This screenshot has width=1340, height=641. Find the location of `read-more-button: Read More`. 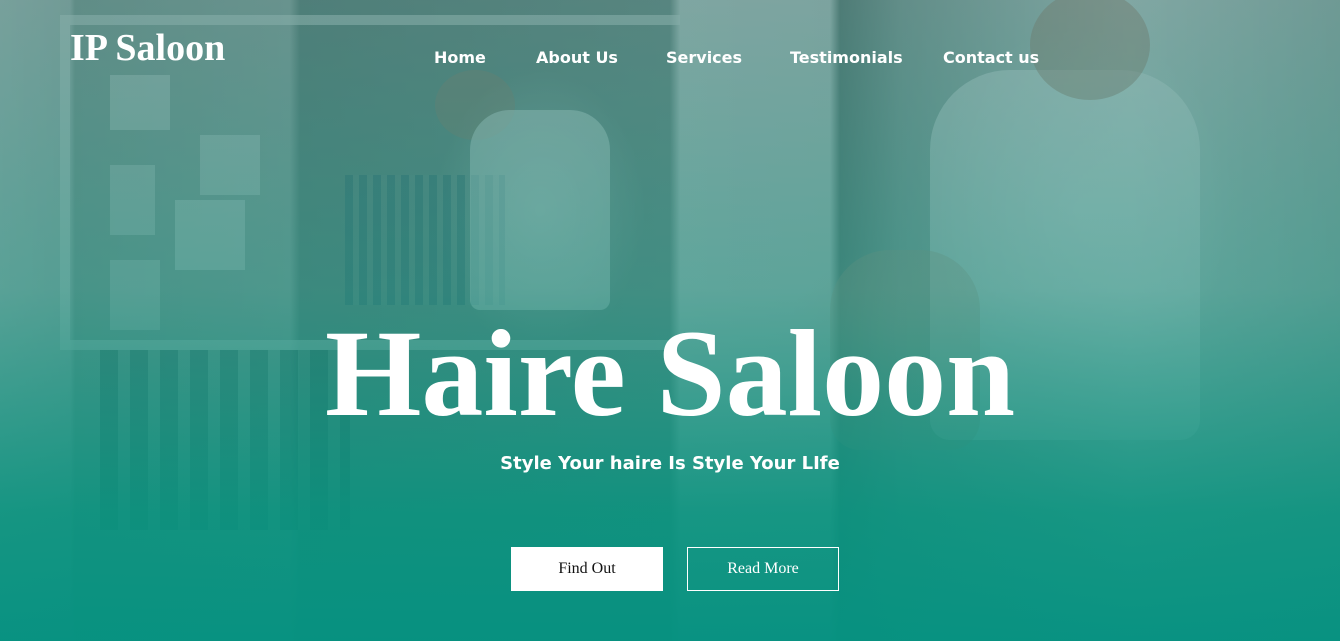

read-more-button: Read More is located at coordinates (763, 569).